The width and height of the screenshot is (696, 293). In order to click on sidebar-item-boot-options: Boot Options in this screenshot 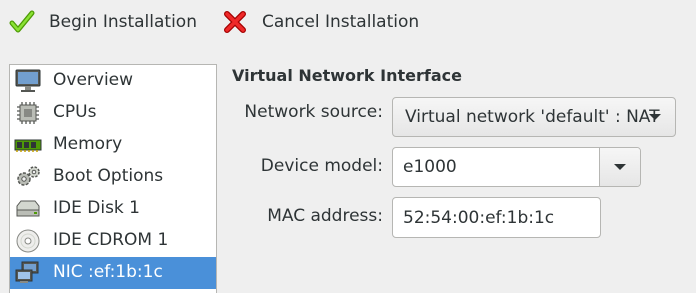, I will do `click(113, 177)`.